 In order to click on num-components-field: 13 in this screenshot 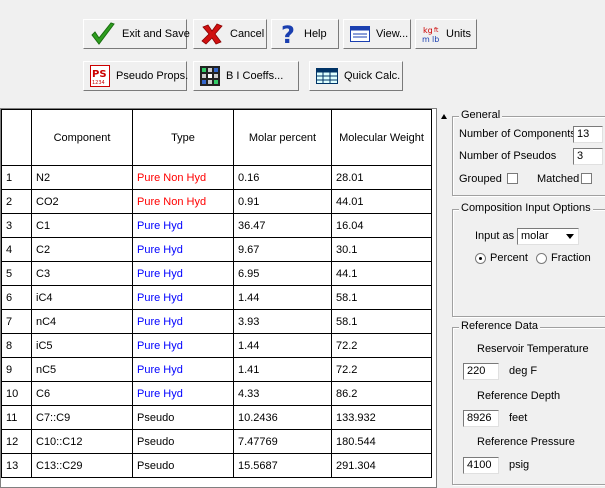, I will do `click(588, 134)`.